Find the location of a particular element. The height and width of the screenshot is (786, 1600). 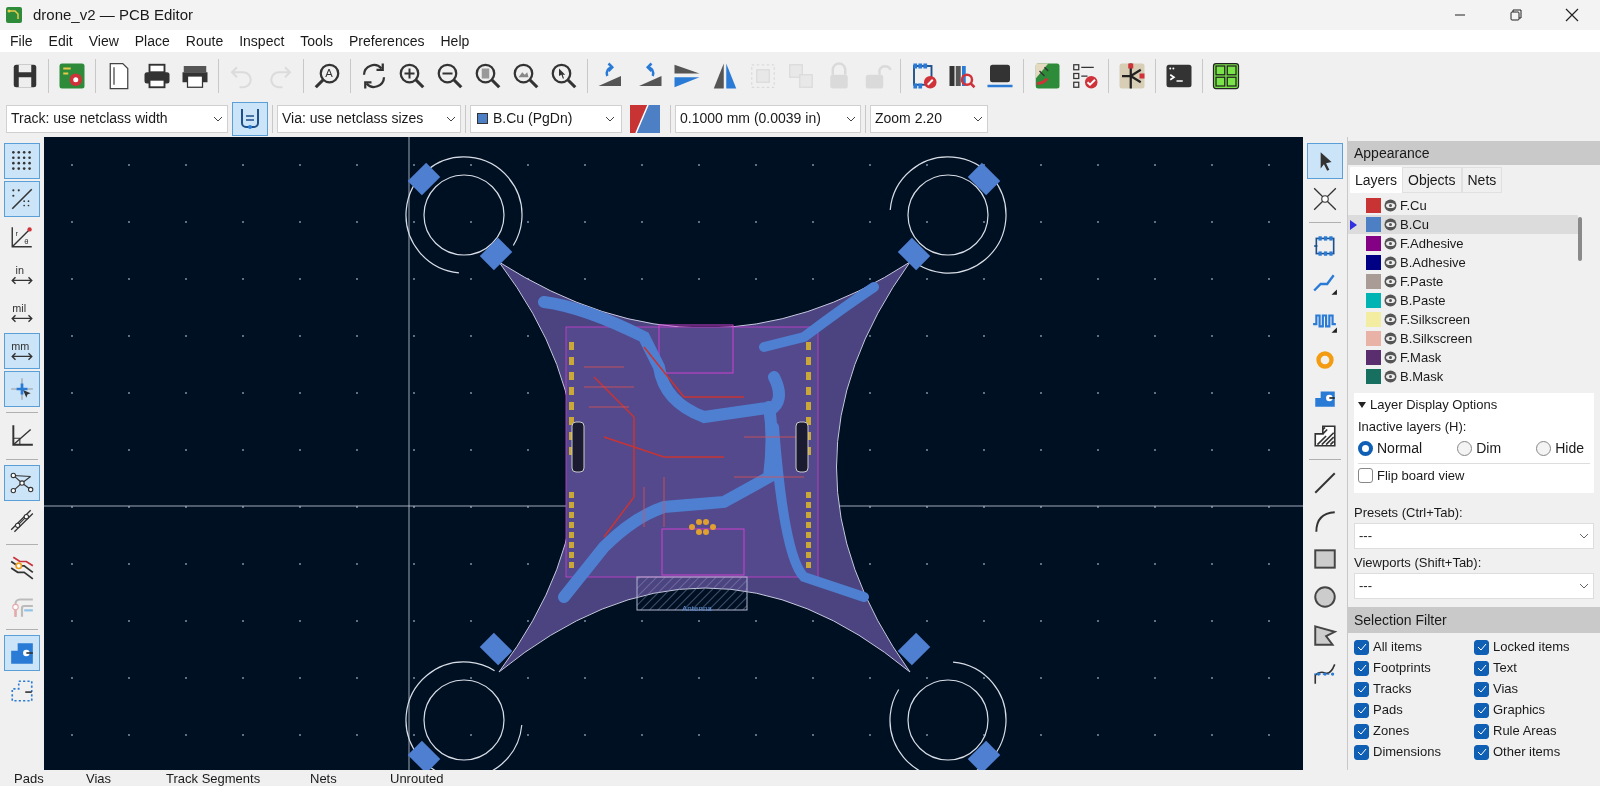

layer-row: F.Cu is located at coordinates (1463, 205).